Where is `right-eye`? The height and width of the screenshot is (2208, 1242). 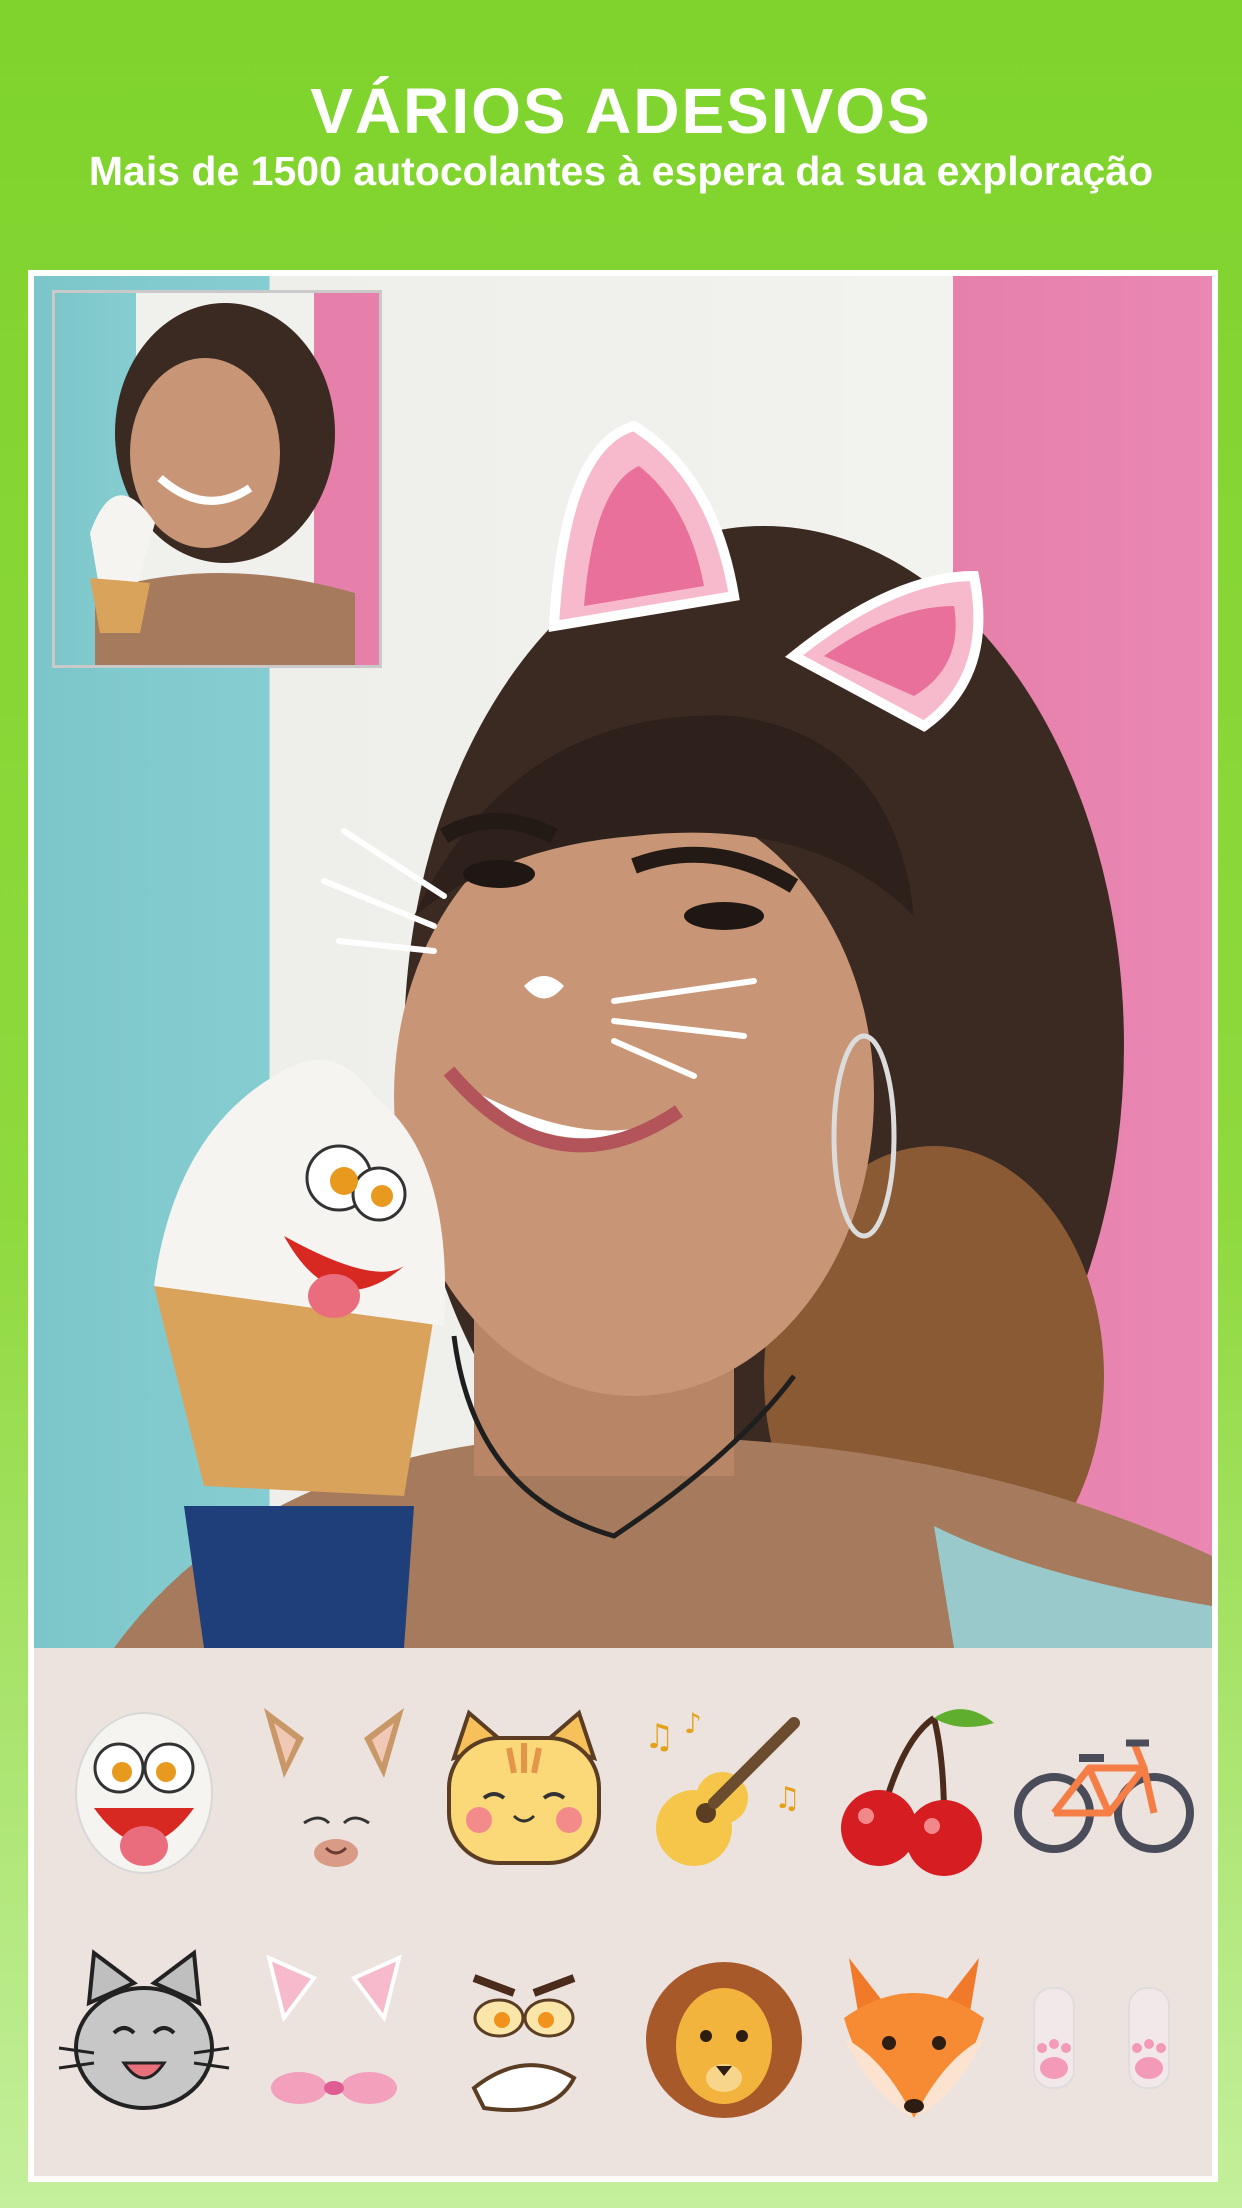
right-eye is located at coordinates (724, 916).